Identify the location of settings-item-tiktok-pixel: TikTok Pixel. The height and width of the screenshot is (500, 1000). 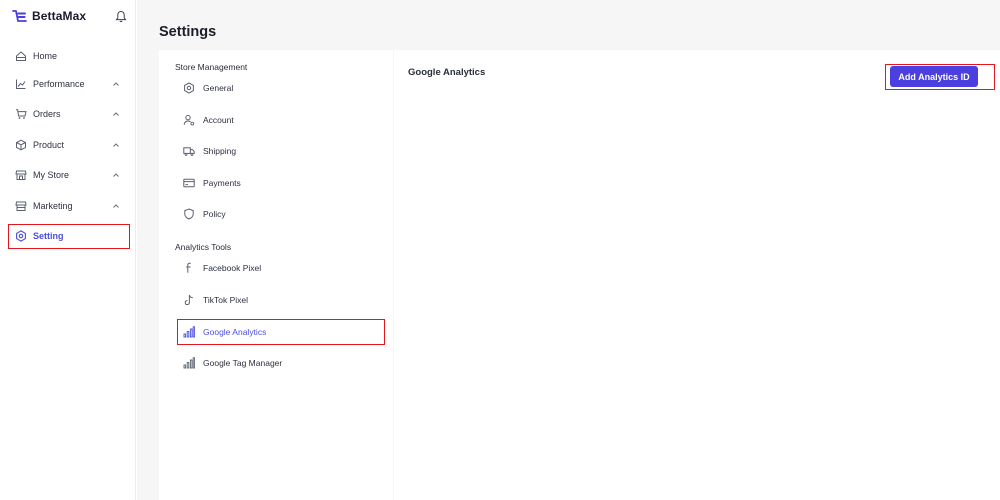
(280, 300).